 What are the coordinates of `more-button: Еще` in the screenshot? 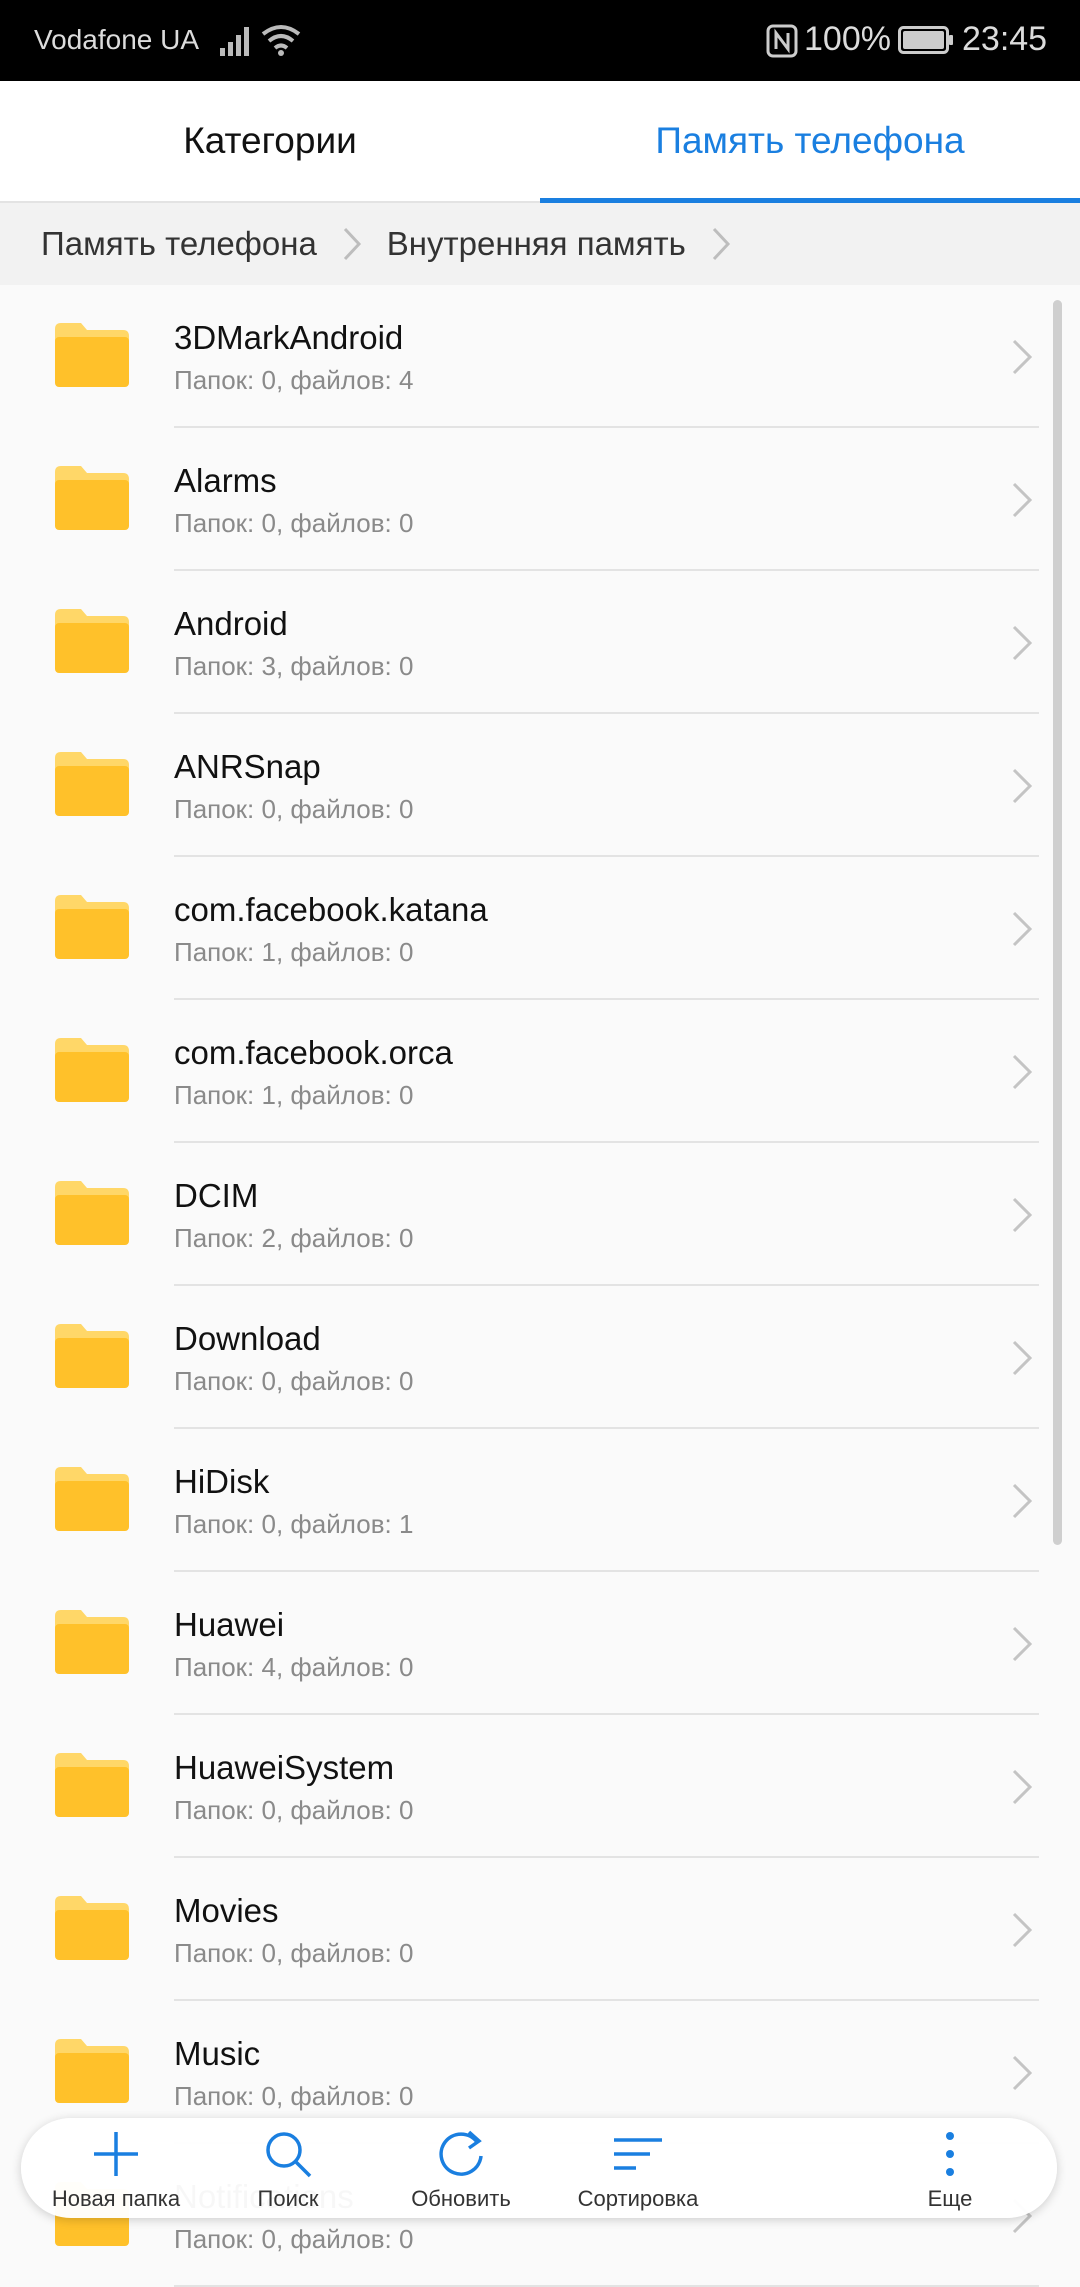 It's located at (950, 2168).